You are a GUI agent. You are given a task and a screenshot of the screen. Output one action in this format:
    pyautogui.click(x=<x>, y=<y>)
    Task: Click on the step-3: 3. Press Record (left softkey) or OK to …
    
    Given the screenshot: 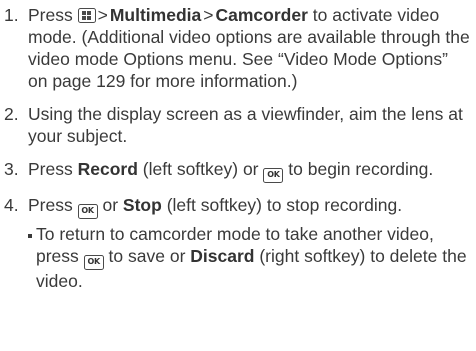 What is the action you would take?
    pyautogui.click(x=238, y=170)
    